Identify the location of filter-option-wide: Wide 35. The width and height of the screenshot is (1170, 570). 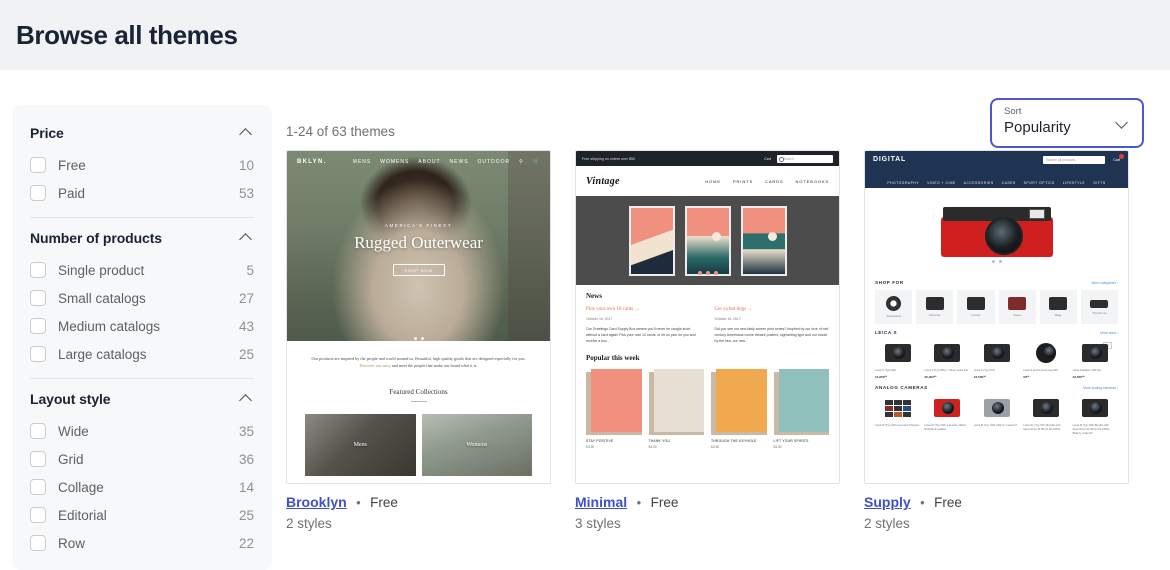
(142, 431).